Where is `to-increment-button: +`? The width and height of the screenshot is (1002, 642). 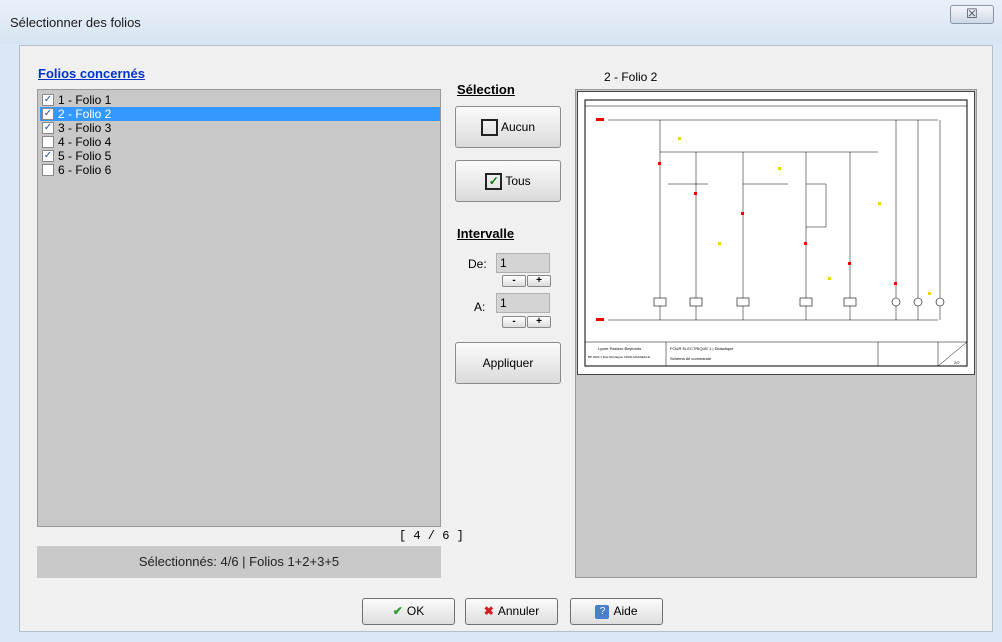 to-increment-button: + is located at coordinates (539, 322).